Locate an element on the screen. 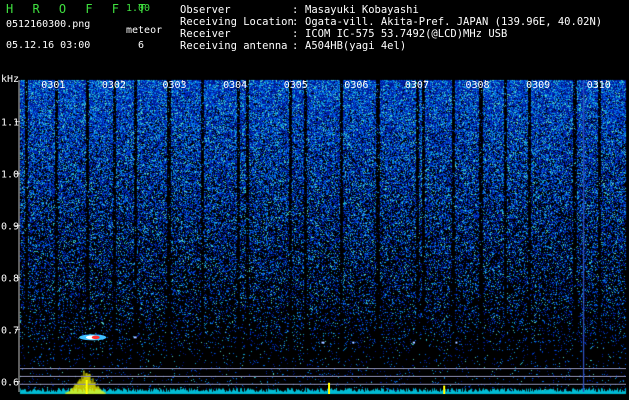 This screenshot has width=629, height=400. y-tick-label: 0.9 is located at coordinates (10, 227).